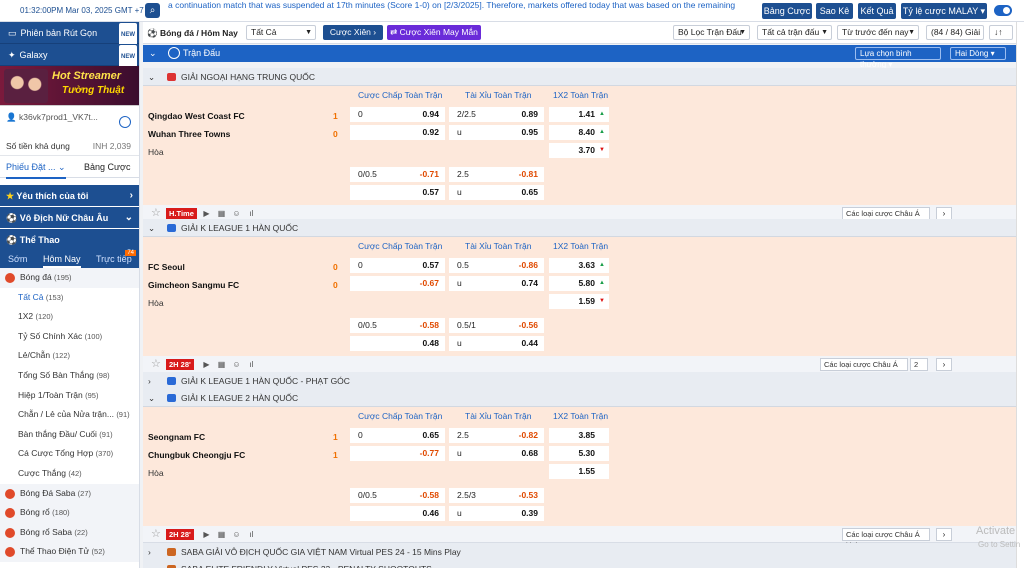 This screenshot has width=1024, height=568. Describe the element at coordinates (69, 552) in the screenshot. I see `sidebar-sport-item: Thể Thao Điện Tử (52)` at that location.